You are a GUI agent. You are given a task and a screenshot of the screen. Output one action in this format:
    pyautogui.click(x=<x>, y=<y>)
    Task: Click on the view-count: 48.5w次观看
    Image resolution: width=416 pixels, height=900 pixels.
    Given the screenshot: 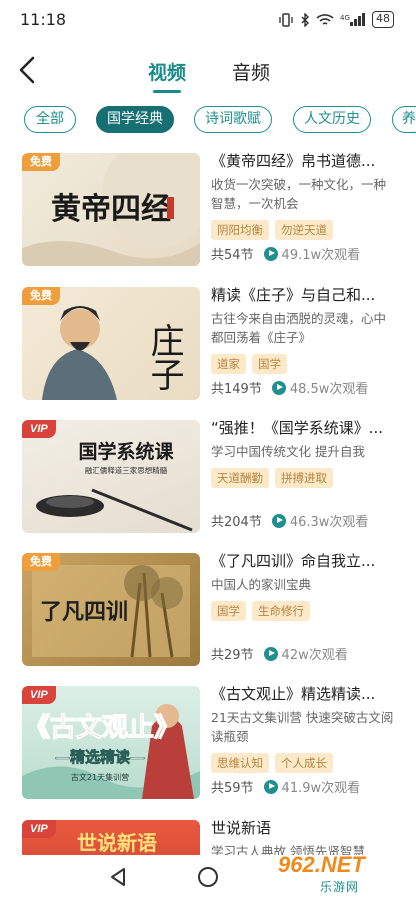 What is the action you would take?
    pyautogui.click(x=329, y=389)
    